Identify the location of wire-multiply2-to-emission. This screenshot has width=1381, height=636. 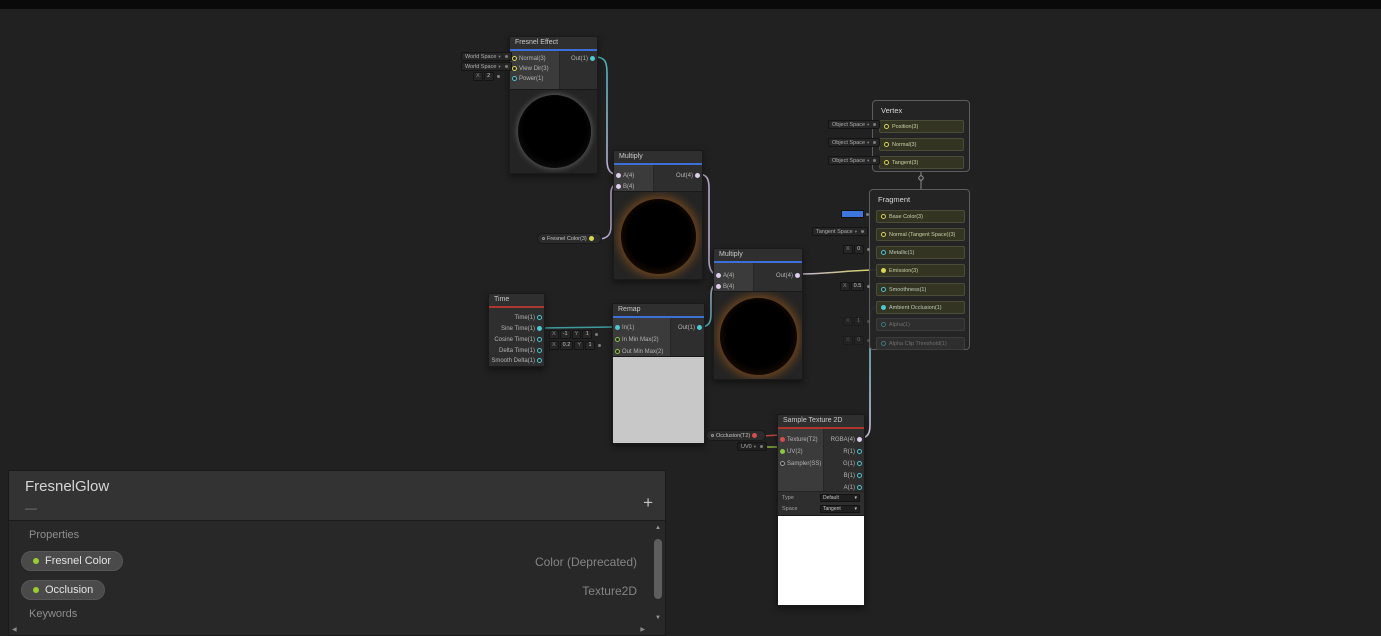
(837, 272).